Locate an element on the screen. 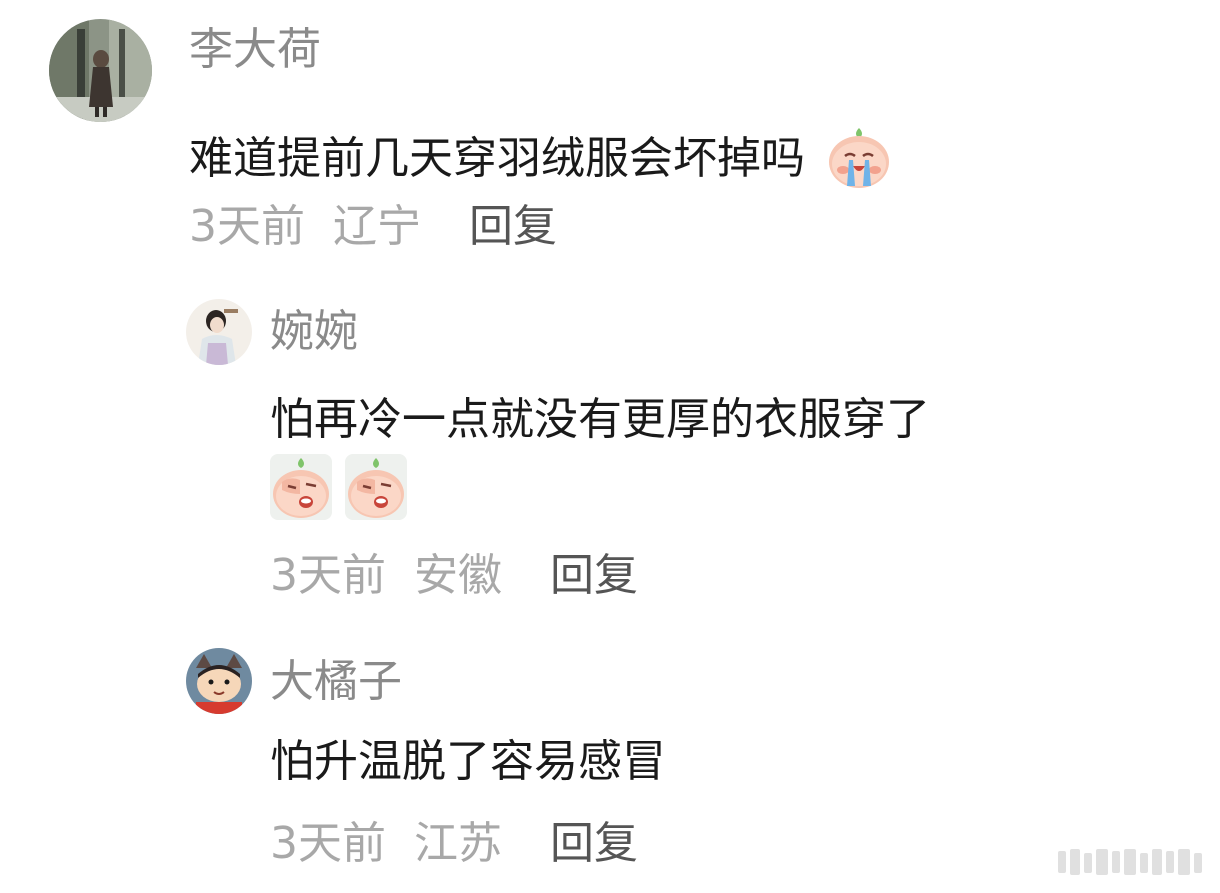 The height and width of the screenshot is (893, 1220). username: 大橘子 is located at coordinates (336, 682).